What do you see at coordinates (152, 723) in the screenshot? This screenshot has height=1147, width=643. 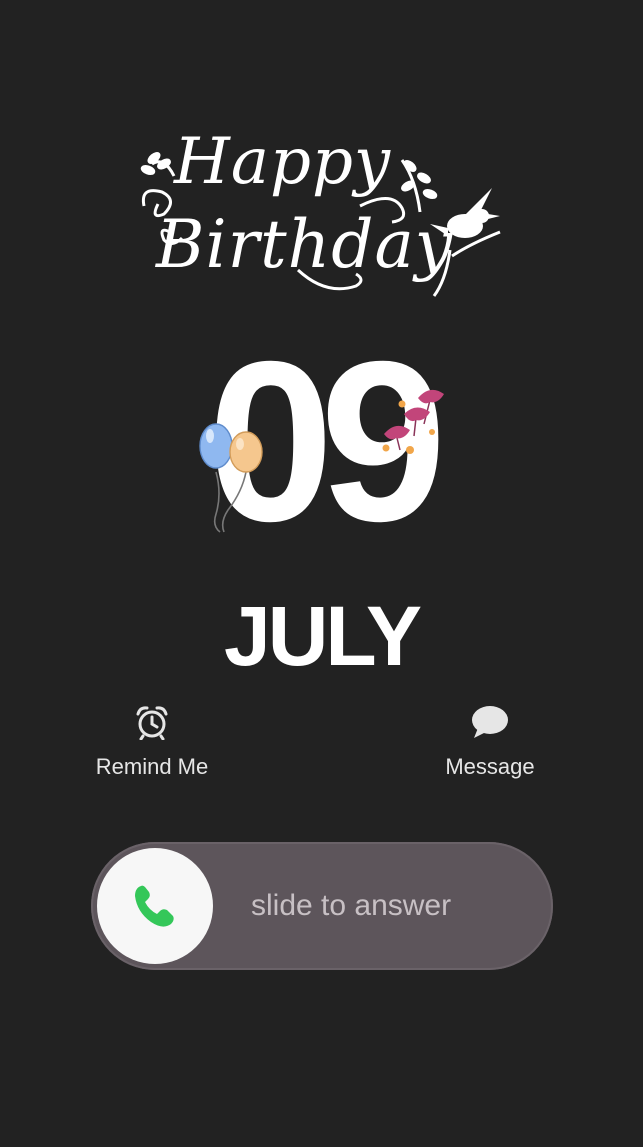 I see `alarm-clock-icon` at bounding box center [152, 723].